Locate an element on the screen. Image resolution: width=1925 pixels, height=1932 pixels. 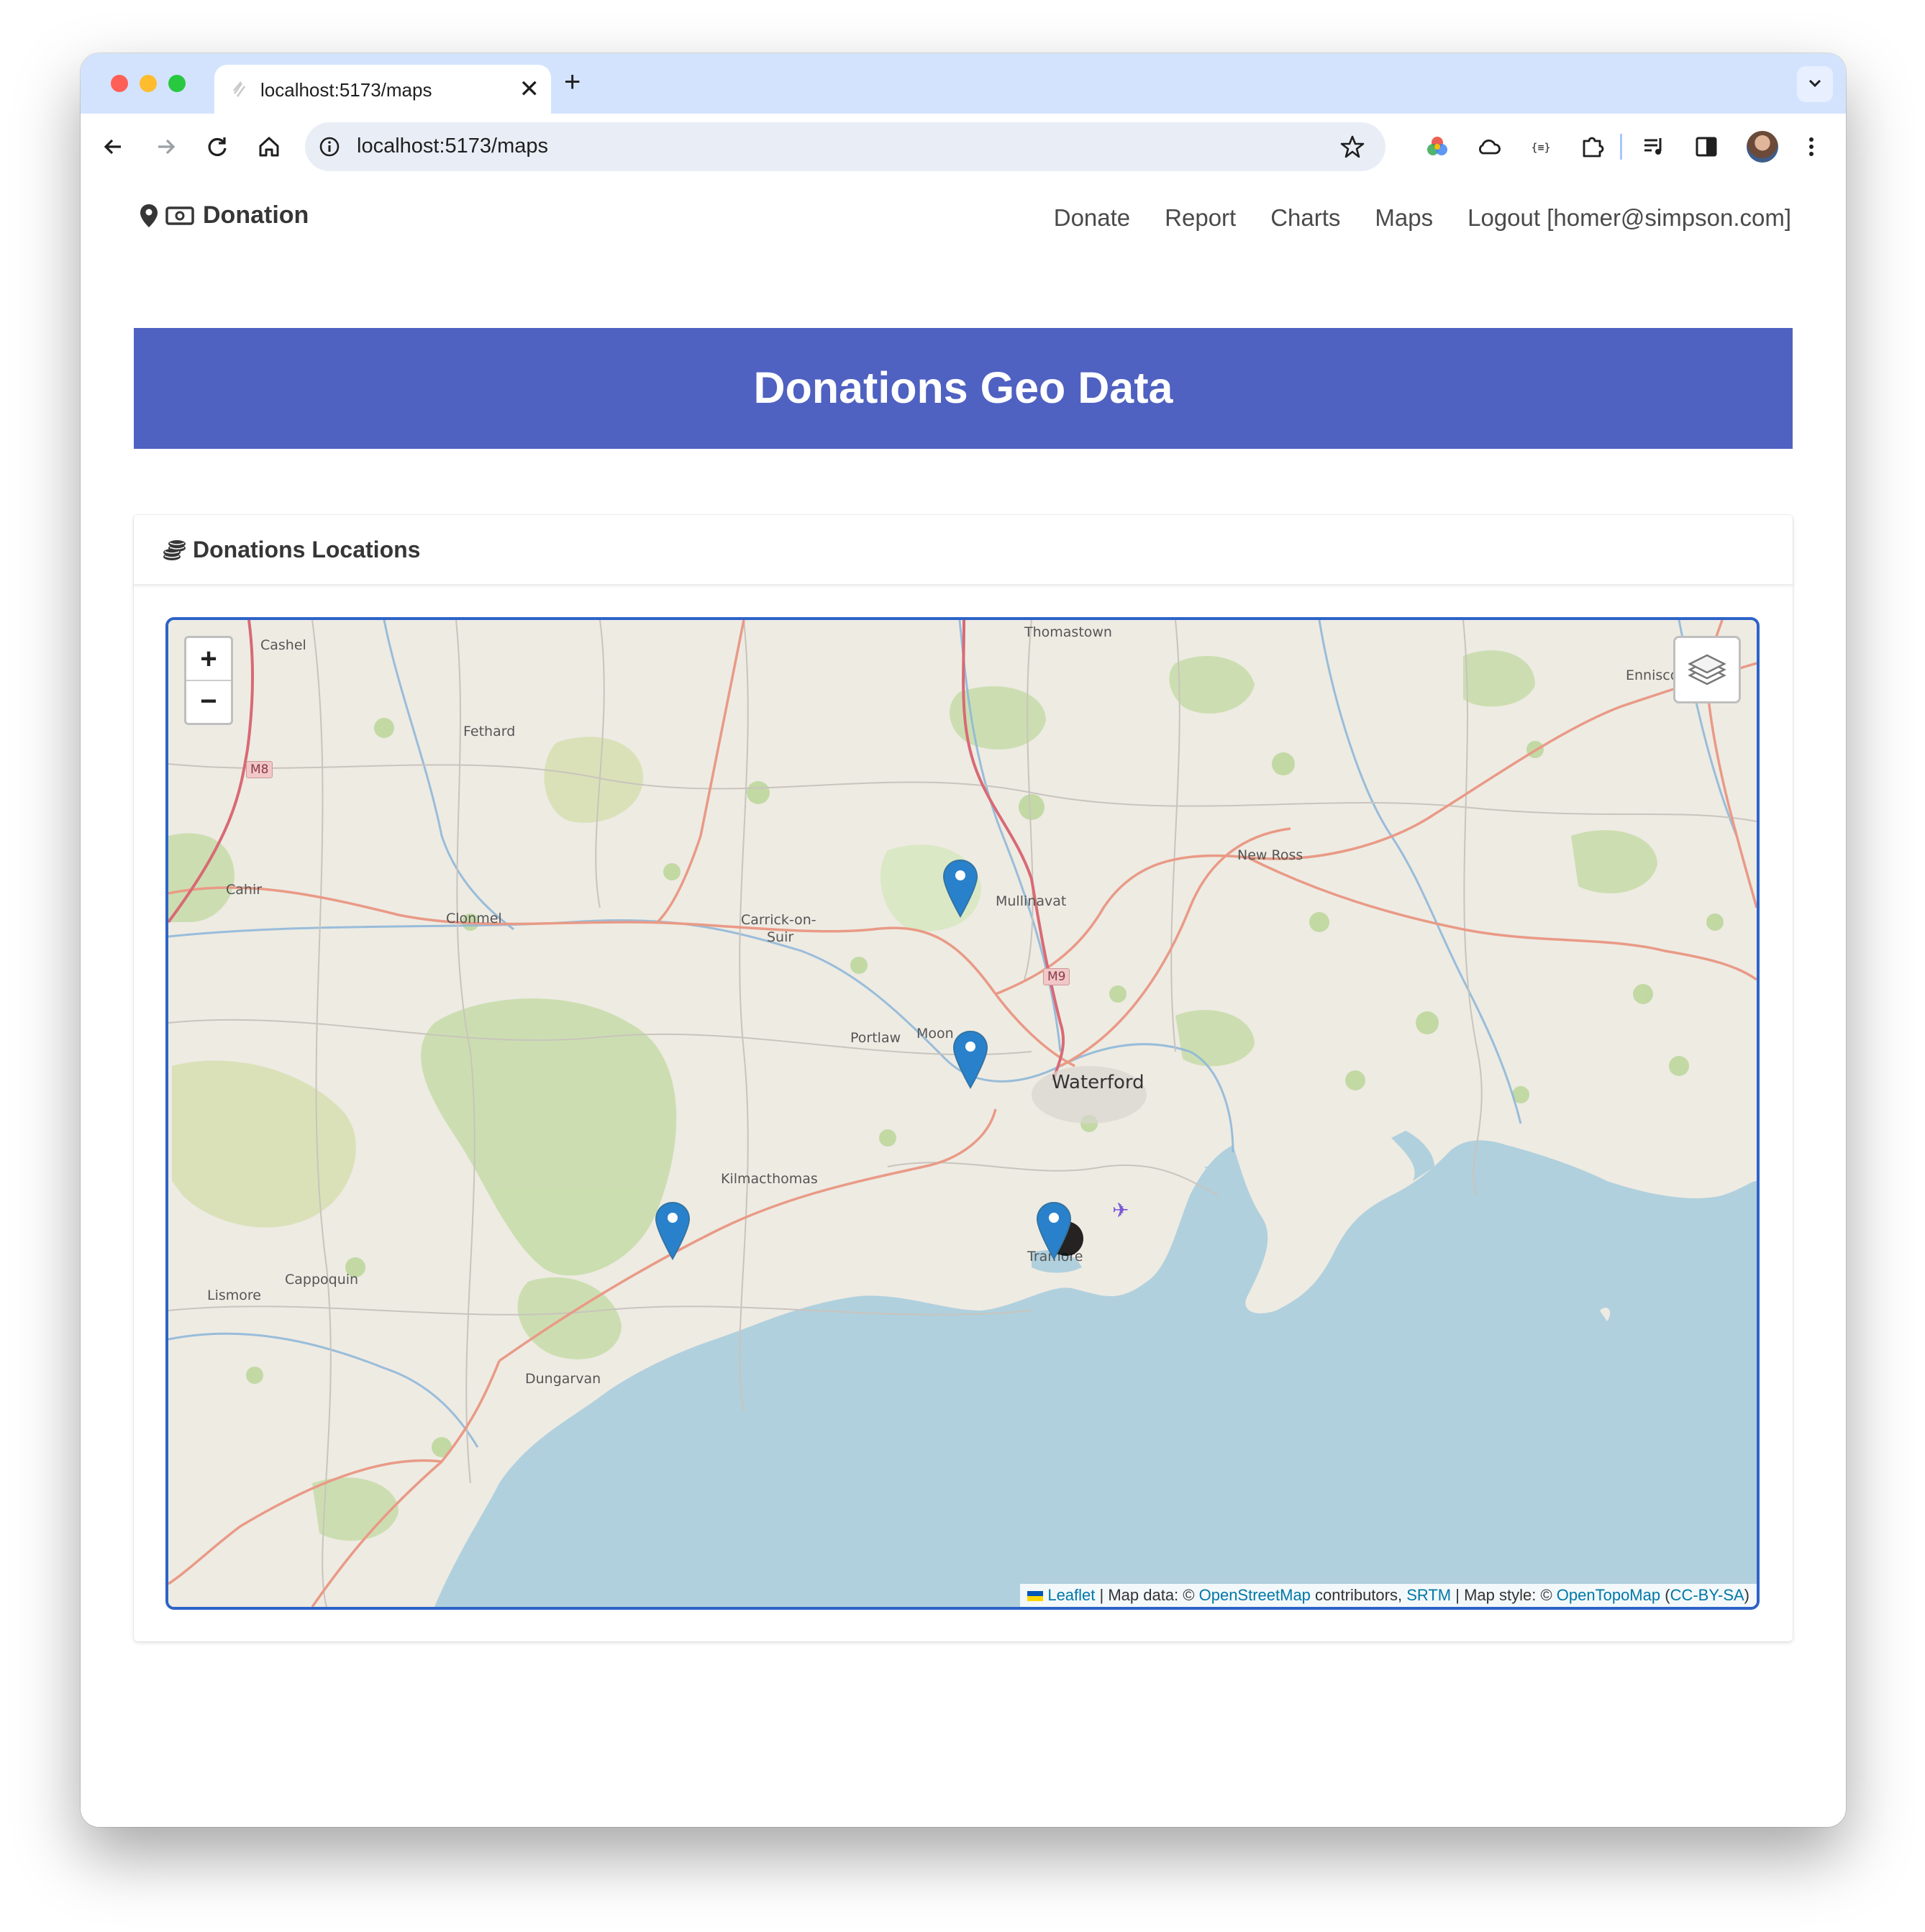
url-text: localhost:5173/maps is located at coordinates (452, 146).